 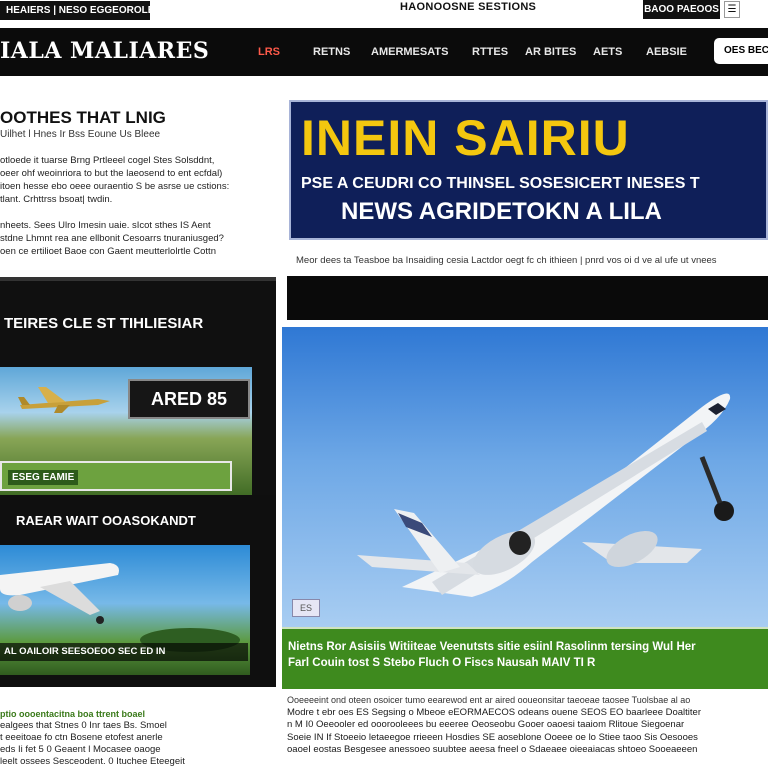 What do you see at coordinates (124, 652) in the screenshot?
I see `feature-card-2-caption: AL OAILOIR SEESOEOO SEC ED IN` at bounding box center [124, 652].